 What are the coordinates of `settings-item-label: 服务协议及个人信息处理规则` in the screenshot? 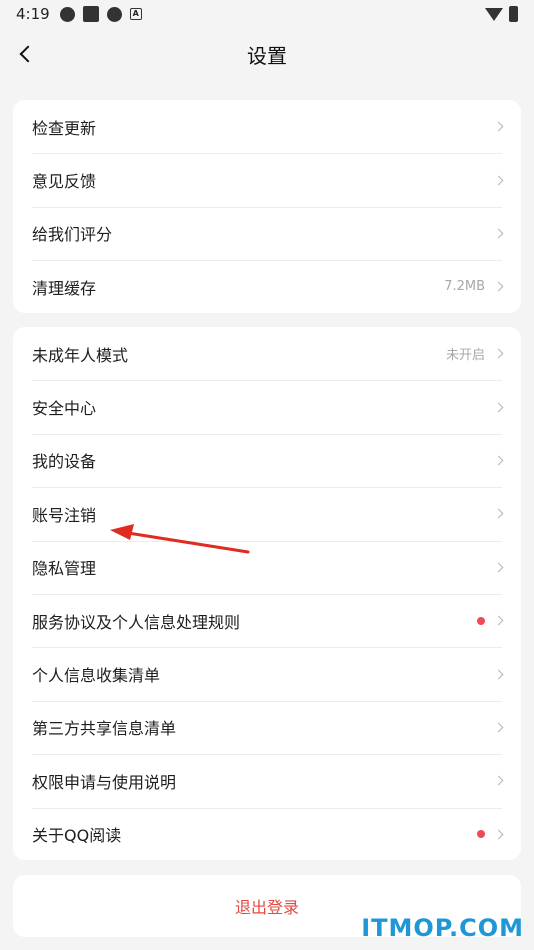 It's located at (136, 622).